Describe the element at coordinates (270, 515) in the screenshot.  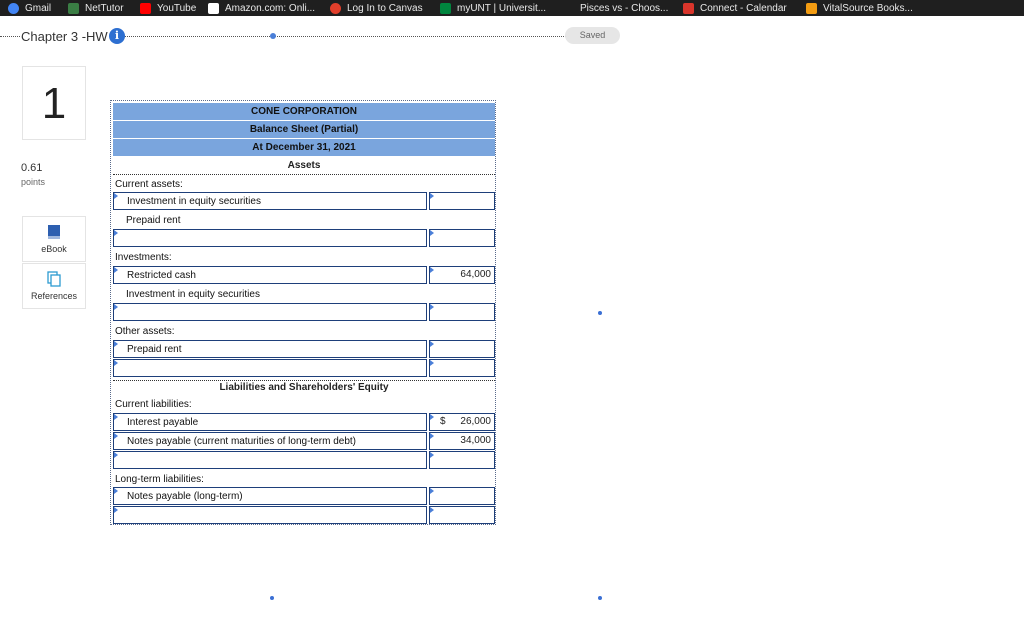
I see `lt-line2-label-field` at that location.